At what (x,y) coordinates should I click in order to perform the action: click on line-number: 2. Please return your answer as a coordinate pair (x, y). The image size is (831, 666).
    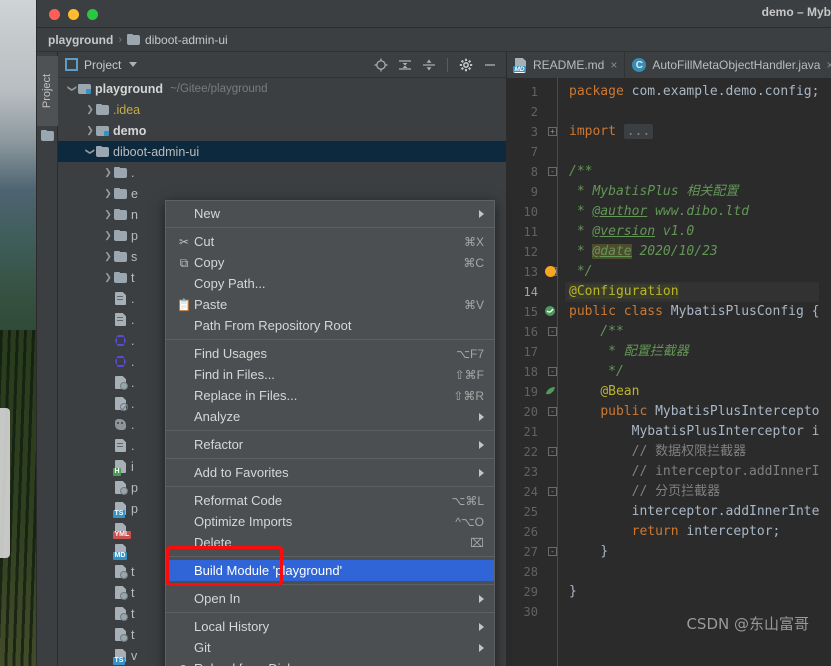
    Looking at the image, I should click on (534, 112).